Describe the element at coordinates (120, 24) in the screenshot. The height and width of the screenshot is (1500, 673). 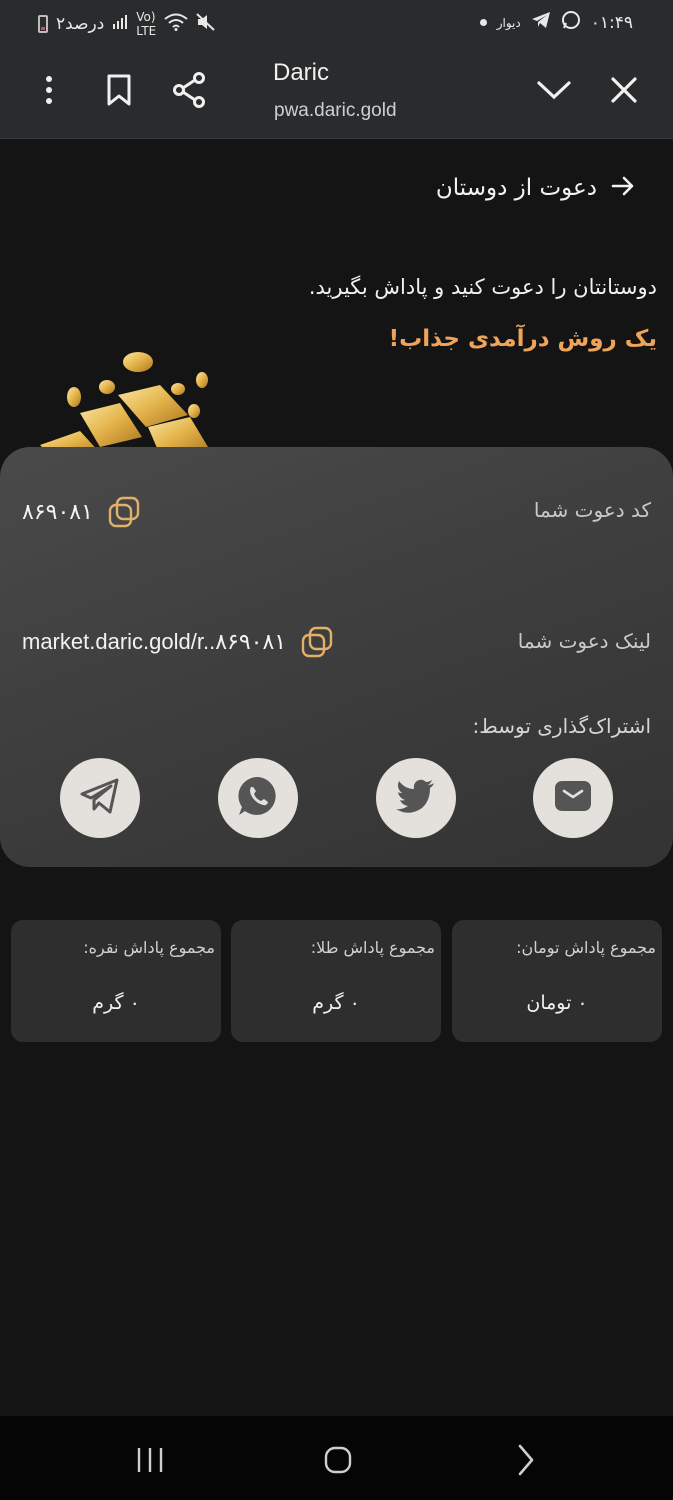
I see `signal-icon` at that location.